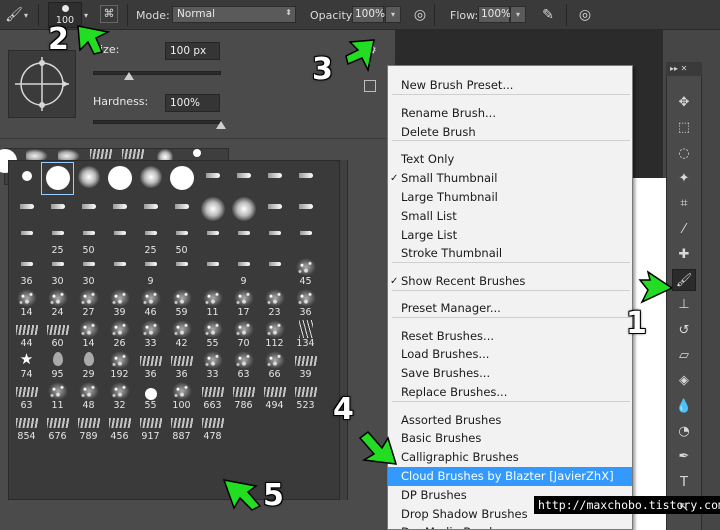 The height and width of the screenshot is (530, 720). Describe the element at coordinates (119, 364) in the screenshot. I see `brush-preset: 192` at that location.